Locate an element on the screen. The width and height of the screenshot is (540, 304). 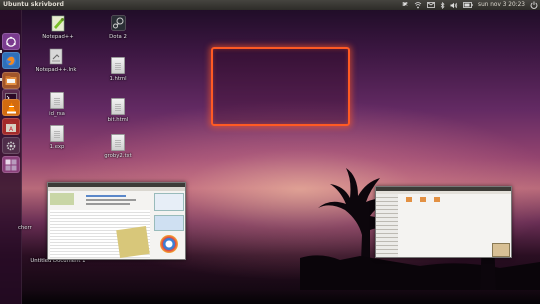
desktop-icon-notepadpp: Notepad++ is located at coordinates (58, 27).